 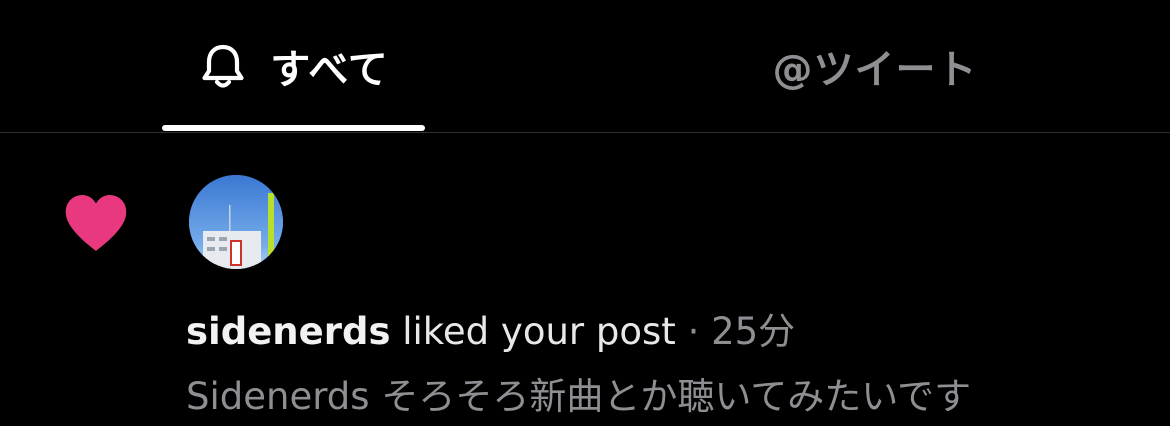 I want to click on avatar, so click(x=236, y=222).